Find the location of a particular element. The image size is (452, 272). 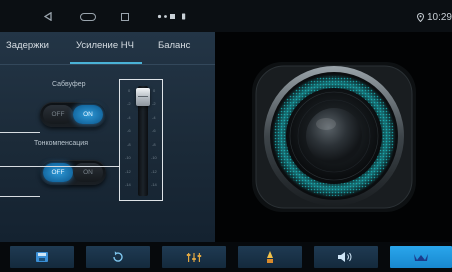

subwoofer-label: Сабвуфер is located at coordinates (69, 84).